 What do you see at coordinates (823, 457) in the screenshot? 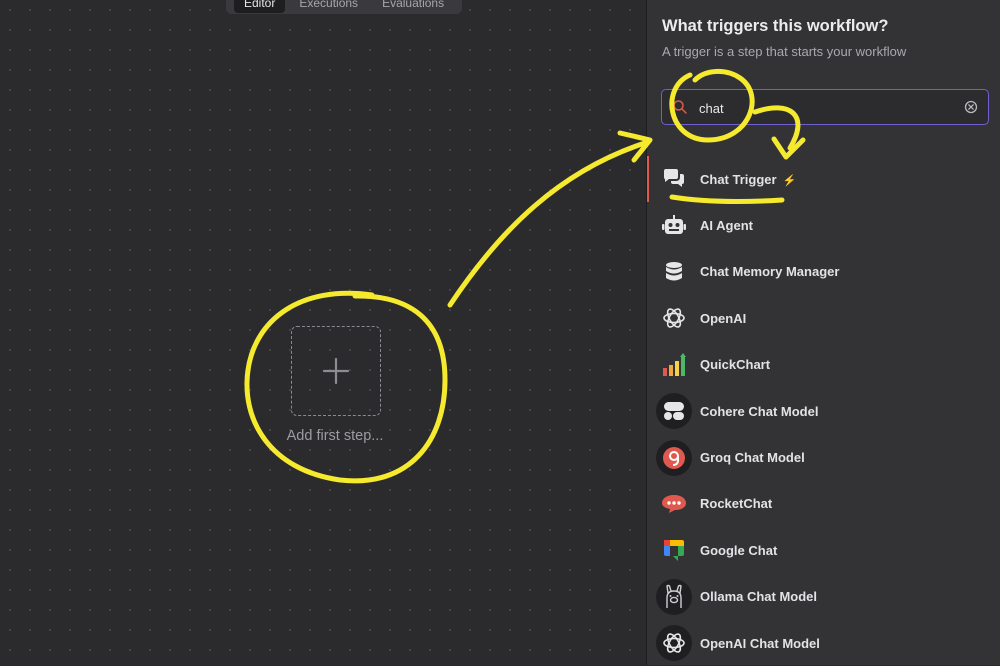
I see `node-item-groq-chat-model: Groq Chat Model` at bounding box center [823, 457].